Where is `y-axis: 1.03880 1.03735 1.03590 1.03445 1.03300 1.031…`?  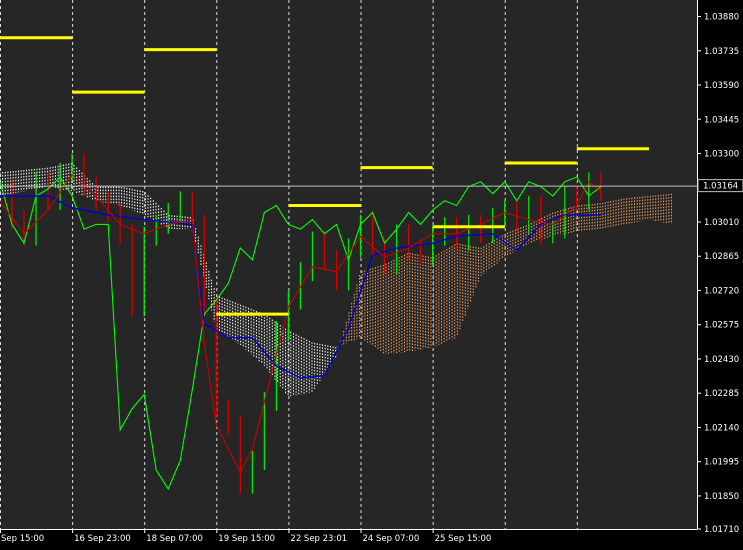
y-axis: 1.03880 1.03735 1.03590 1.03445 1.03300 1.031… is located at coordinates (718, 274).